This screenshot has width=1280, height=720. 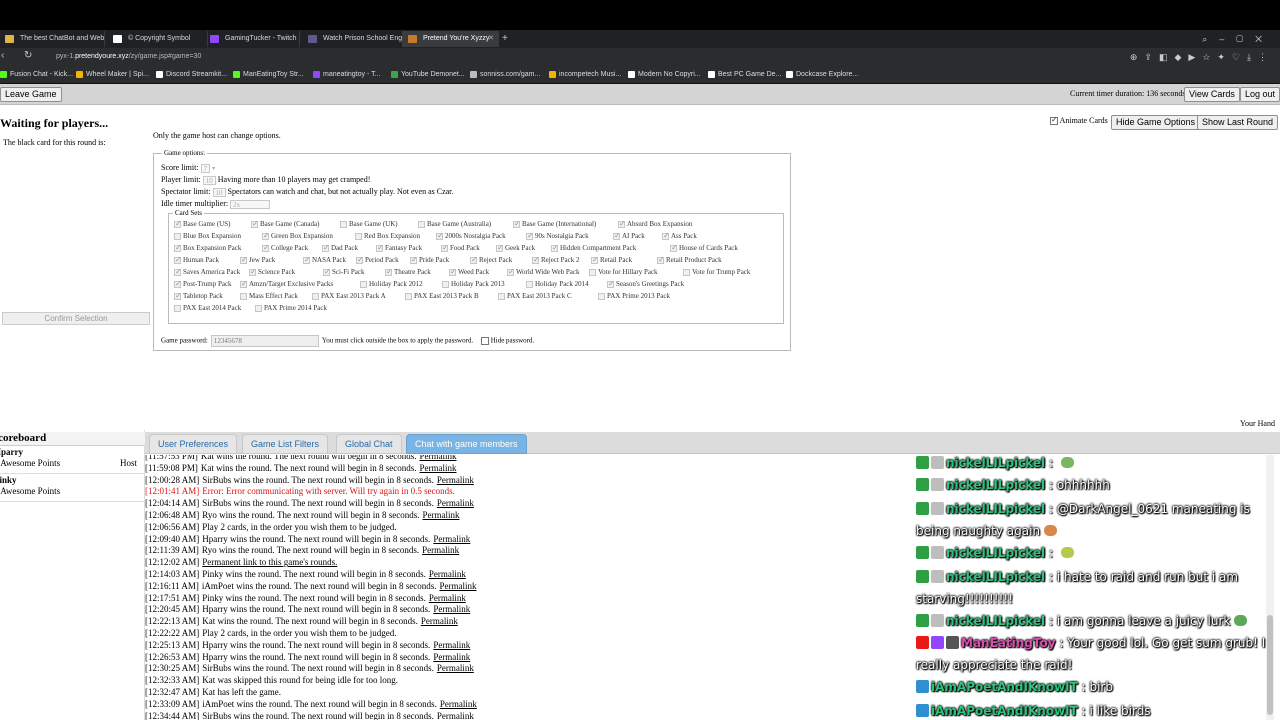 What do you see at coordinates (1212, 94) in the screenshot?
I see `view-cards-button: View Cards` at bounding box center [1212, 94].